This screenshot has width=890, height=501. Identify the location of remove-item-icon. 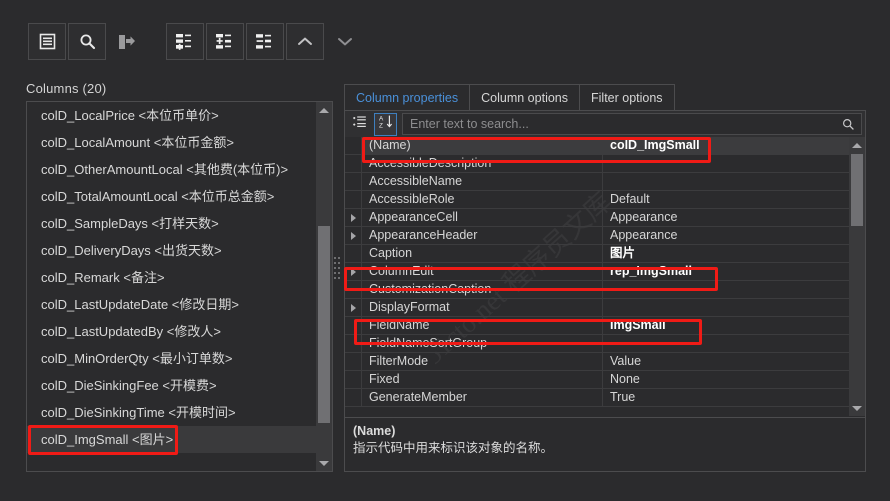
(265, 41).